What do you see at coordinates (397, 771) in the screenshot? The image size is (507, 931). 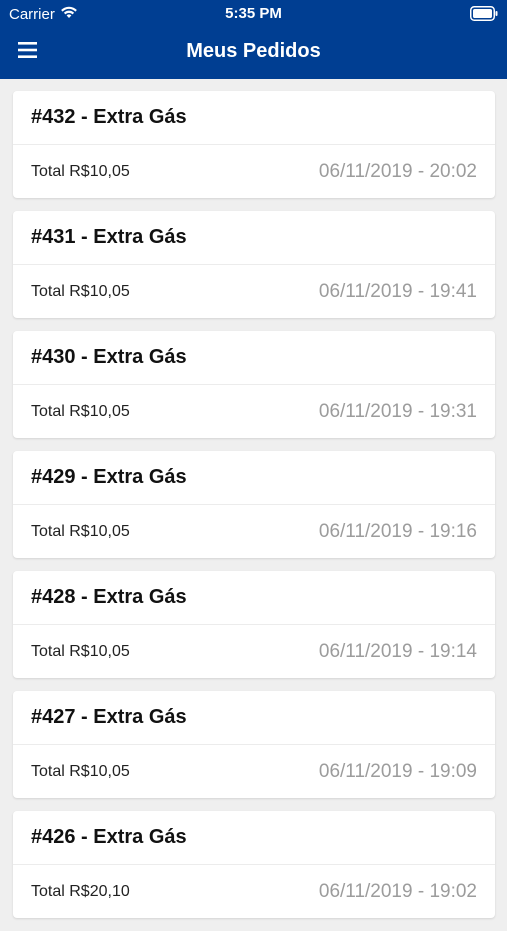 I see `order-date: 06/11/2019 - 19:09` at bounding box center [397, 771].